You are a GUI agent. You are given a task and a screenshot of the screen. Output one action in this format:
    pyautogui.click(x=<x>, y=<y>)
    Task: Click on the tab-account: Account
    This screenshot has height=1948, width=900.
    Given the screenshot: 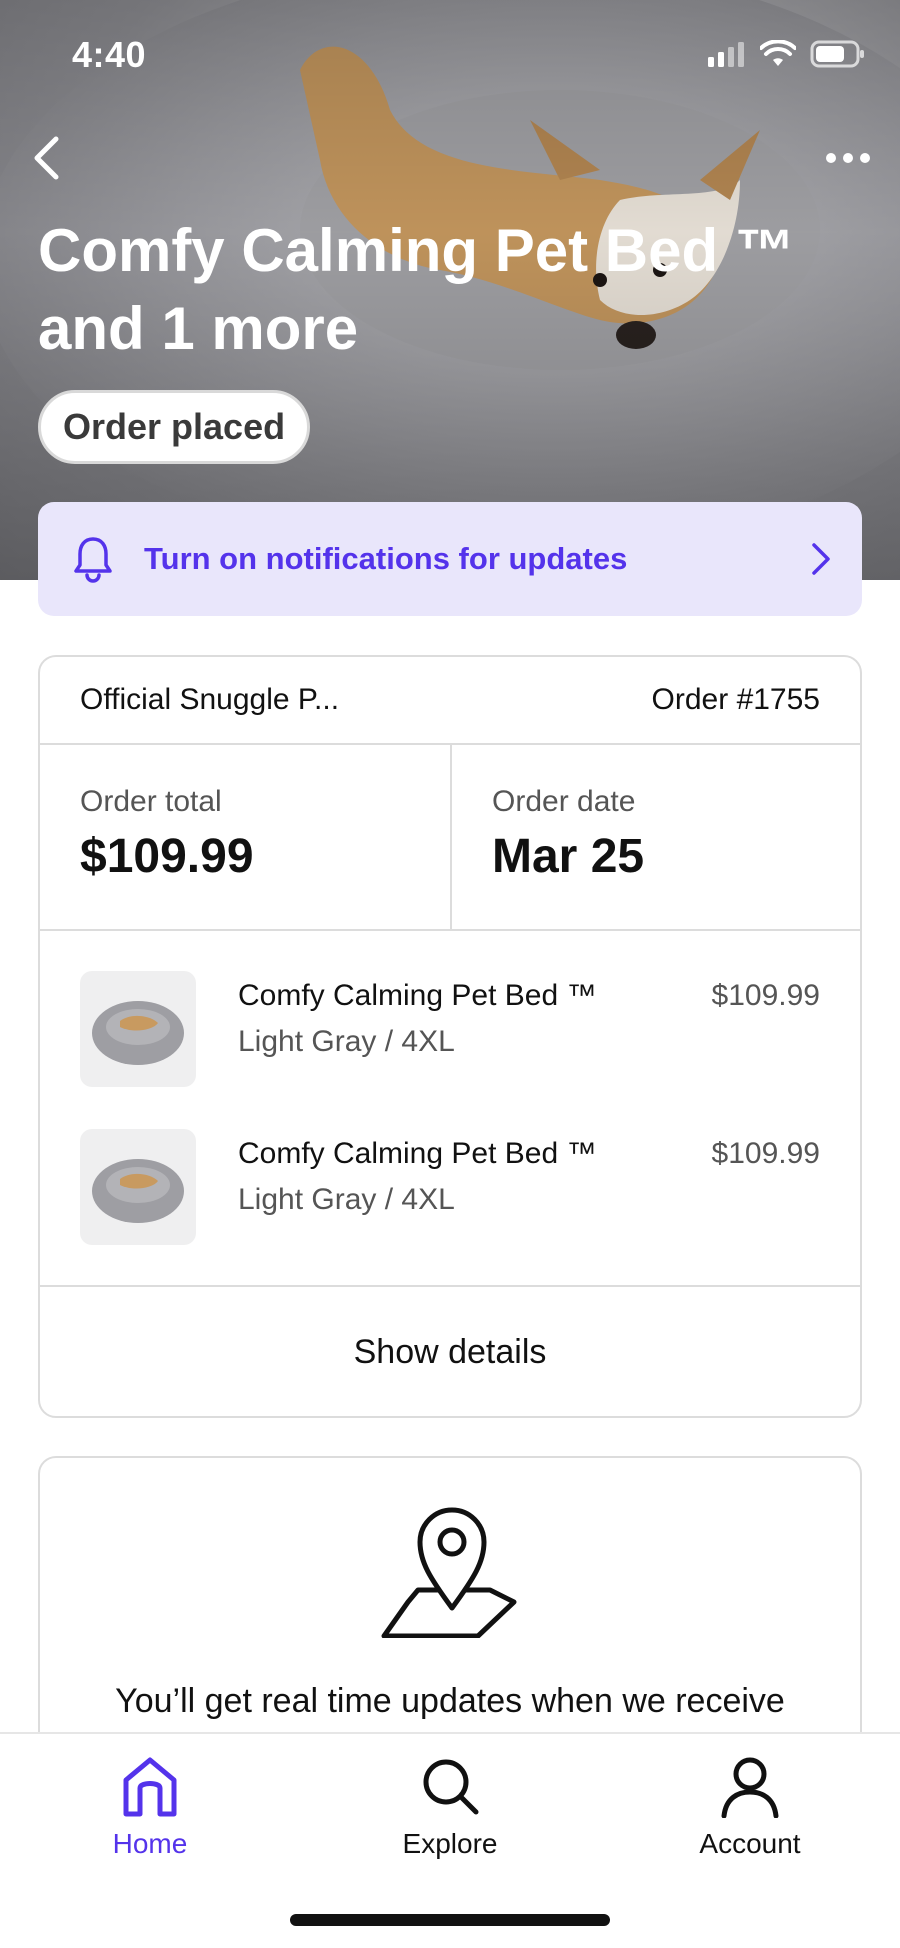 What is the action you would take?
    pyautogui.click(x=750, y=1807)
    